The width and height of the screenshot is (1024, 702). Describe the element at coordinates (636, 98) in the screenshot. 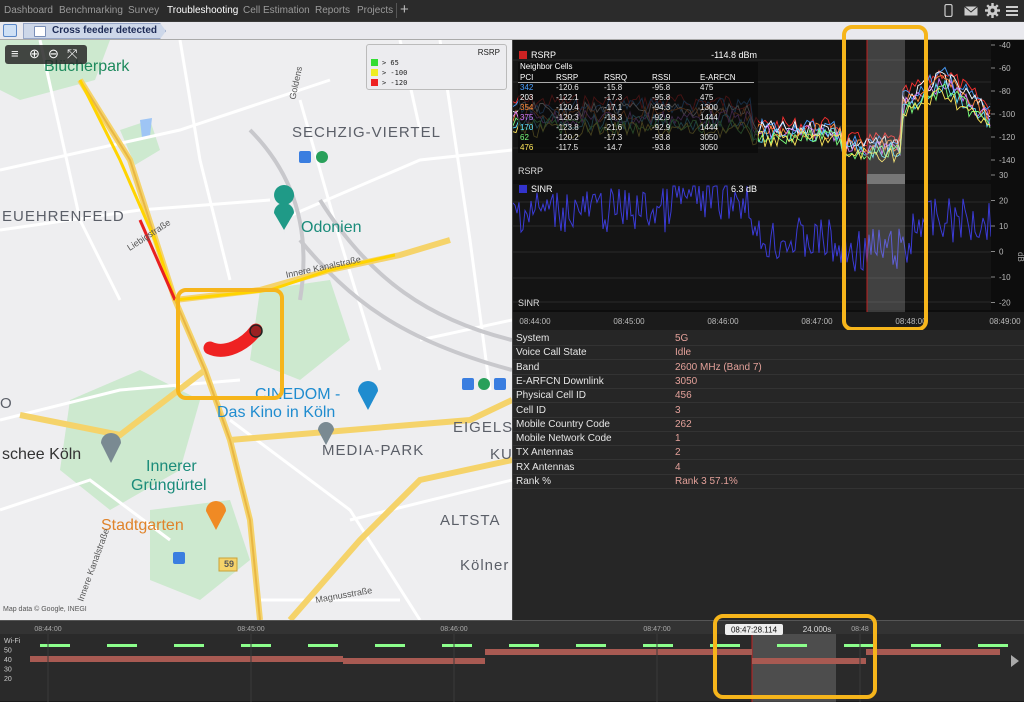

I see `neighbor-row: 203 -122.1 -17.3 -95.8 475` at that location.